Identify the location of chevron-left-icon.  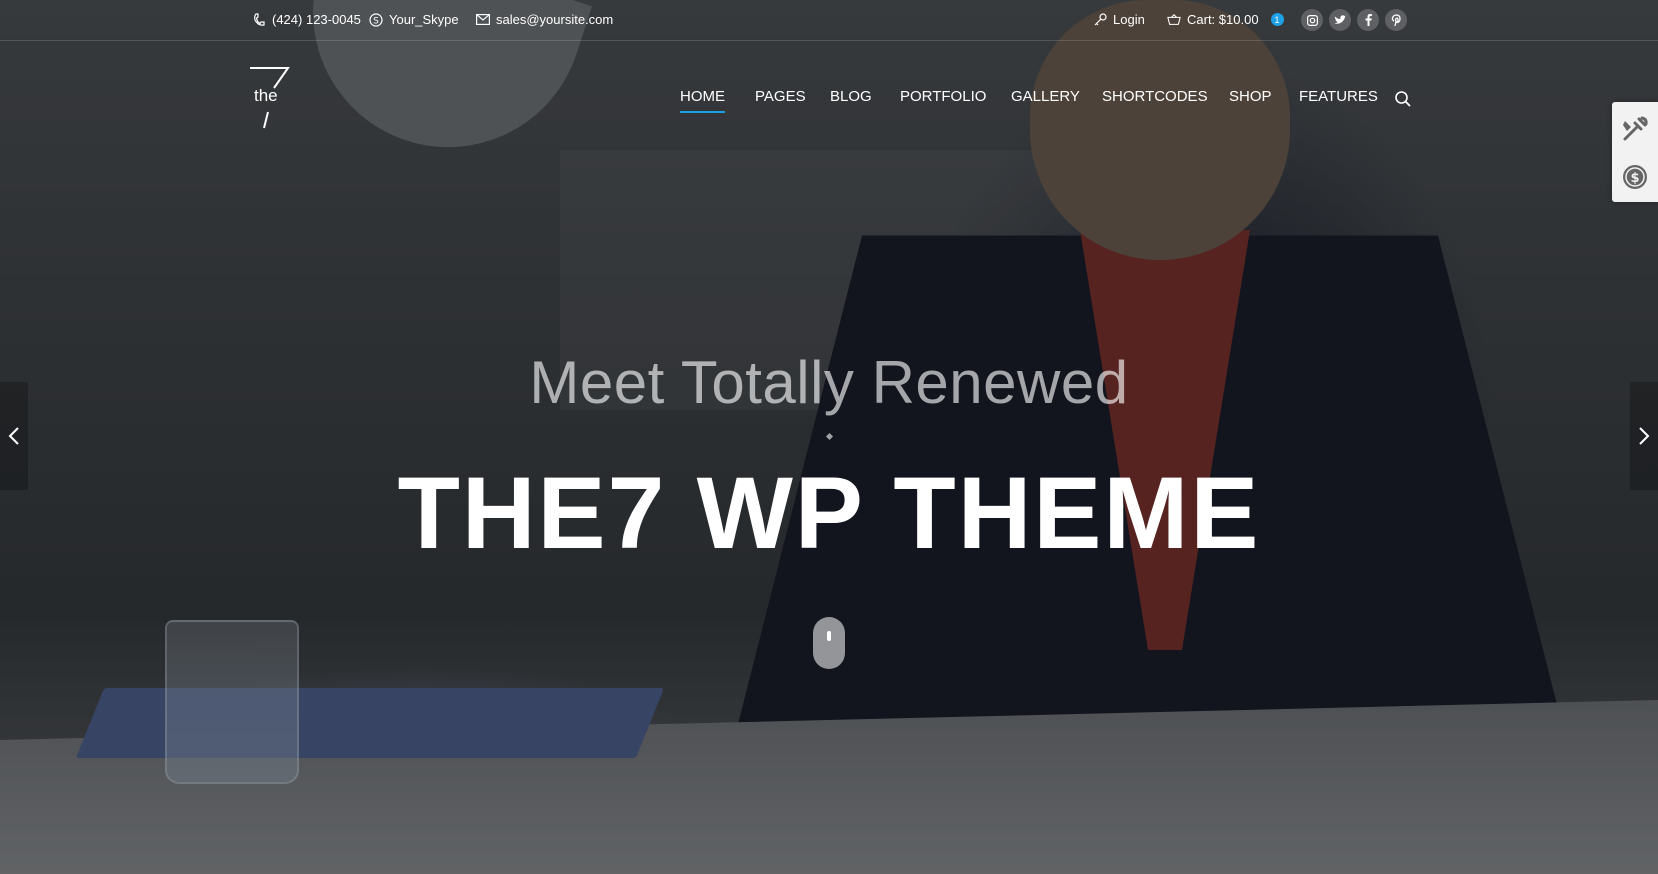
(13, 436).